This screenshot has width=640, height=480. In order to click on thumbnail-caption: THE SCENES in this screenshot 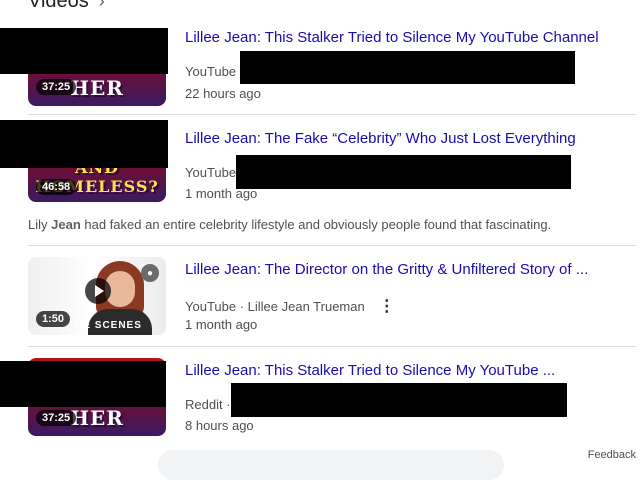, I will do `click(105, 325)`.